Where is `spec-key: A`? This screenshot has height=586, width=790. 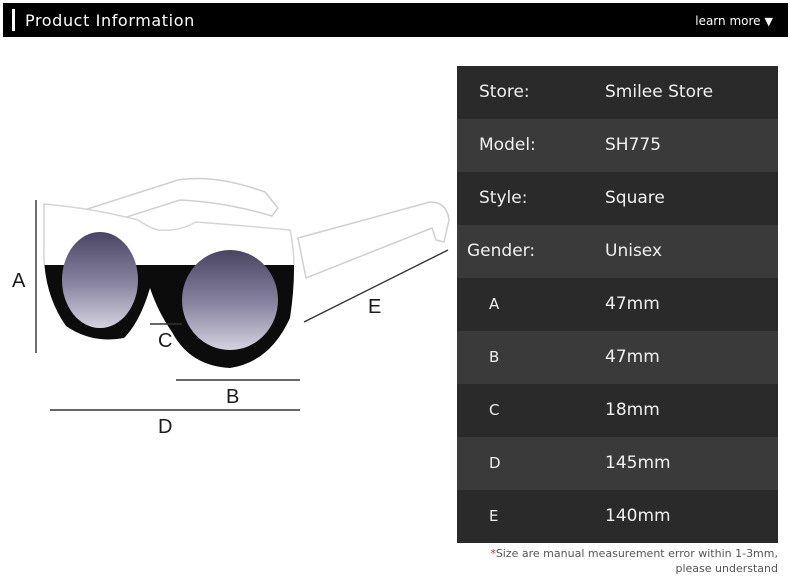 spec-key: A is located at coordinates (494, 304).